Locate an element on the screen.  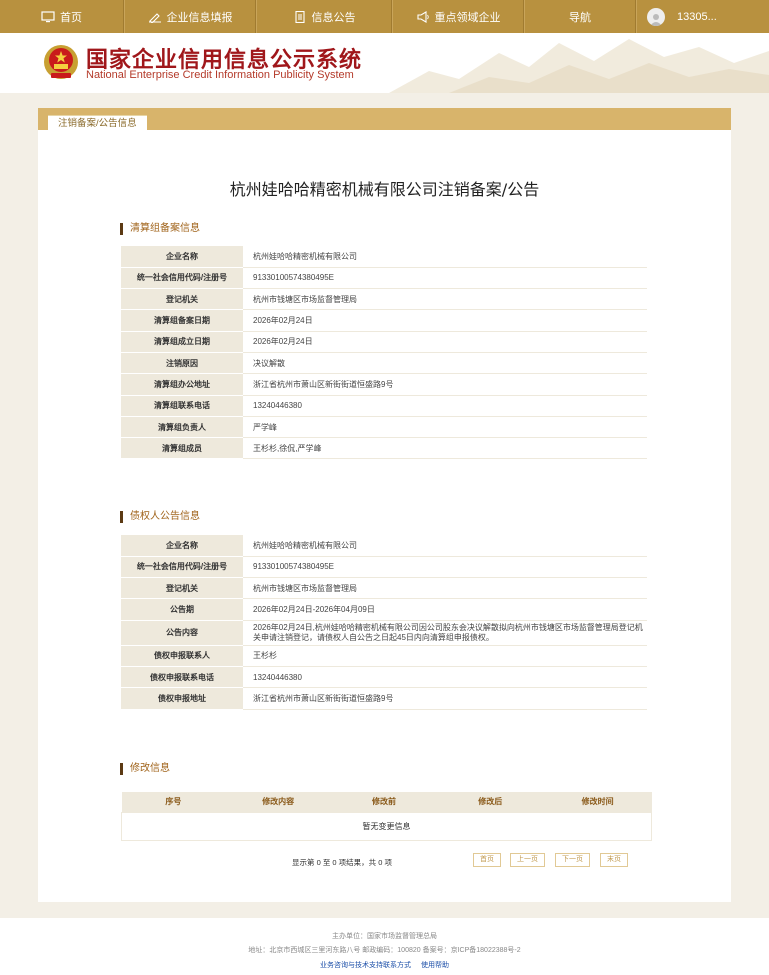
col-header-index: 序号 is located at coordinates (173, 802).